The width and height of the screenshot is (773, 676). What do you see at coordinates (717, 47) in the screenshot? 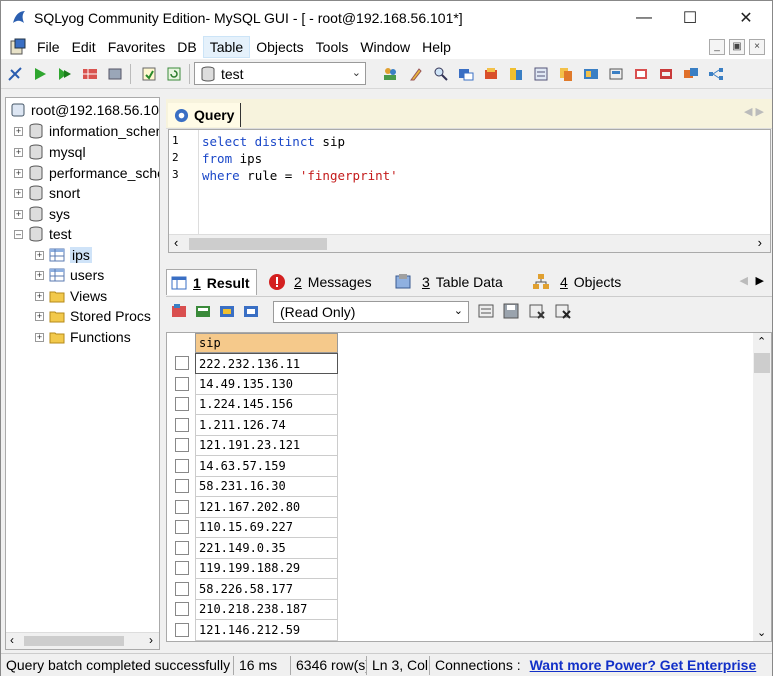
I see `mdi-minimize-icon: _` at bounding box center [717, 47].